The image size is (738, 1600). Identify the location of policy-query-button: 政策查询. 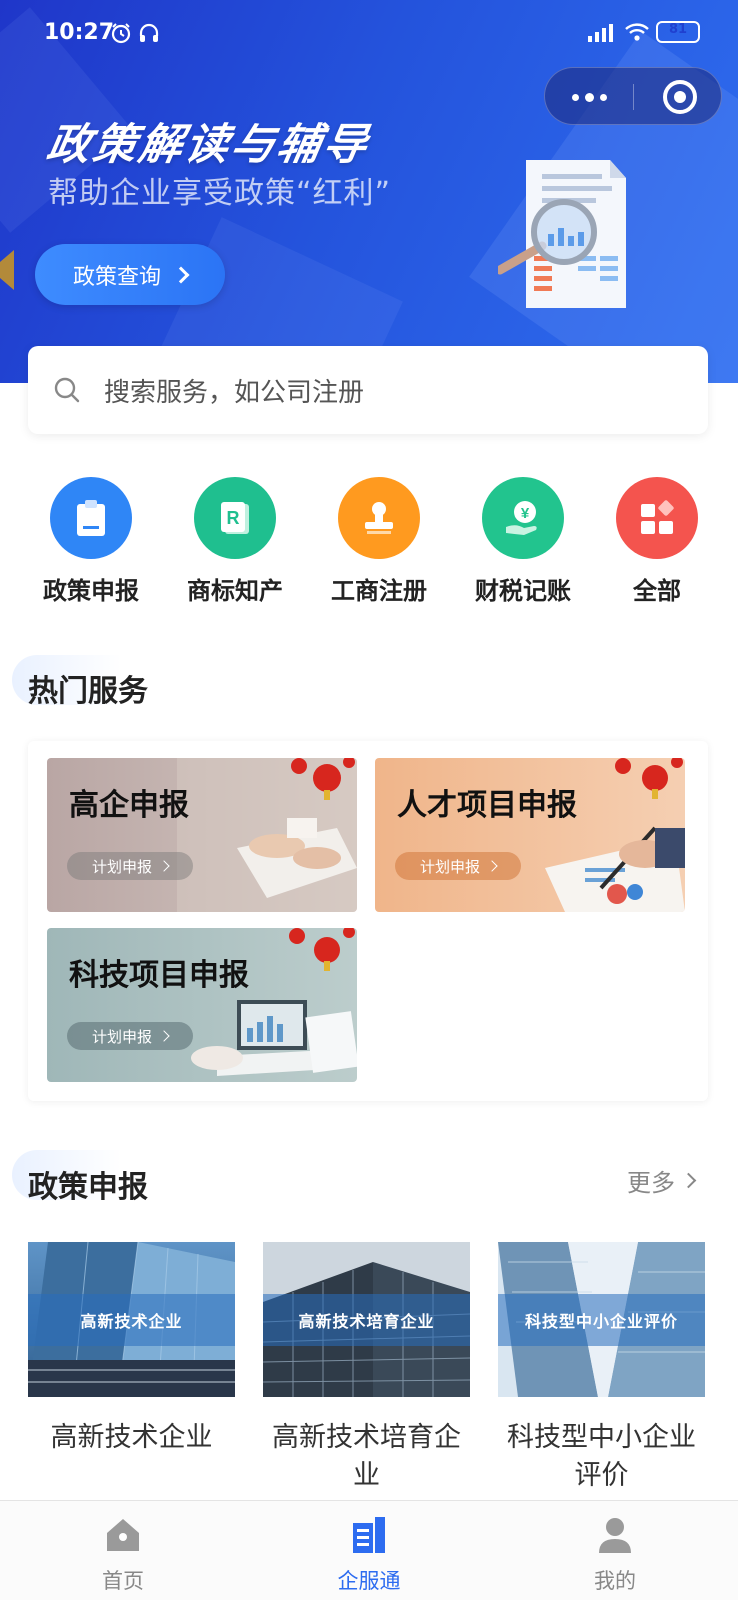
(130, 274).